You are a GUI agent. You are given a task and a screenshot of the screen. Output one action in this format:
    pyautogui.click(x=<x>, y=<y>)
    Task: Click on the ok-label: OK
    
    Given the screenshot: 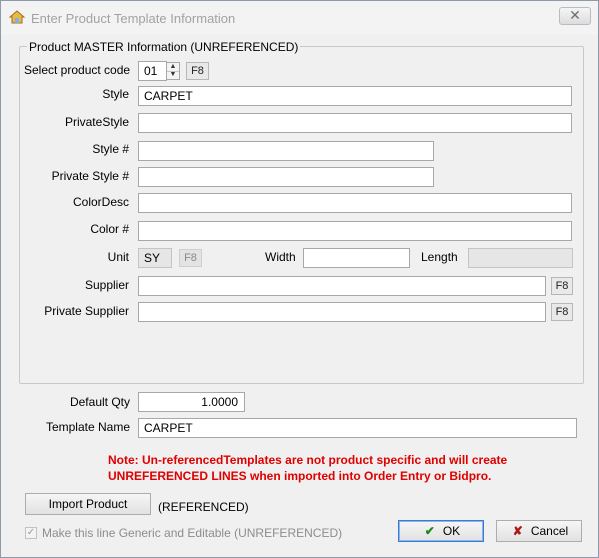 What is the action you would take?
    pyautogui.click(x=451, y=531)
    